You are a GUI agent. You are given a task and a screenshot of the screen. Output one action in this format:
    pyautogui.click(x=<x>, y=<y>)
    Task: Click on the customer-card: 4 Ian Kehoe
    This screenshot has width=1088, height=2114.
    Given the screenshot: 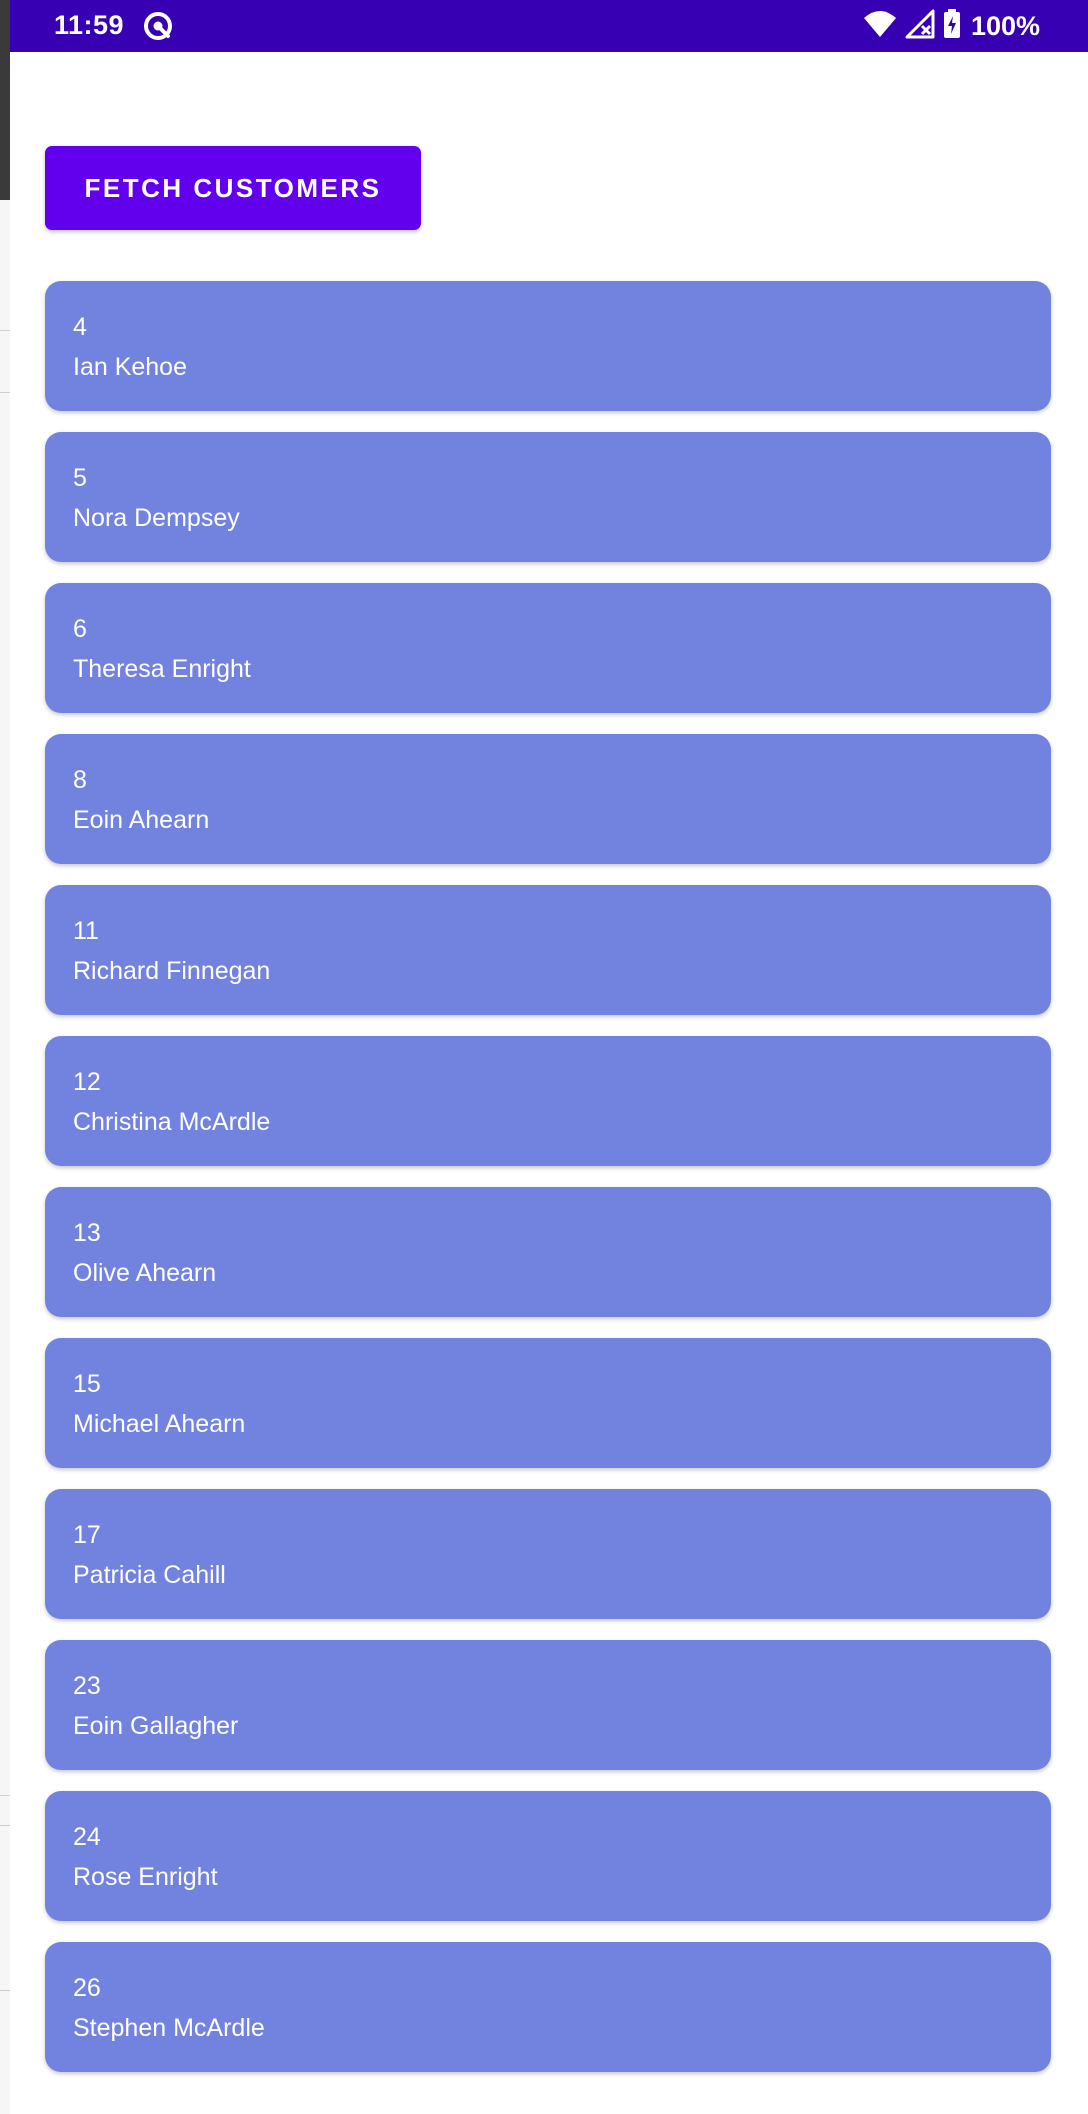 What is the action you would take?
    pyautogui.click(x=548, y=346)
    